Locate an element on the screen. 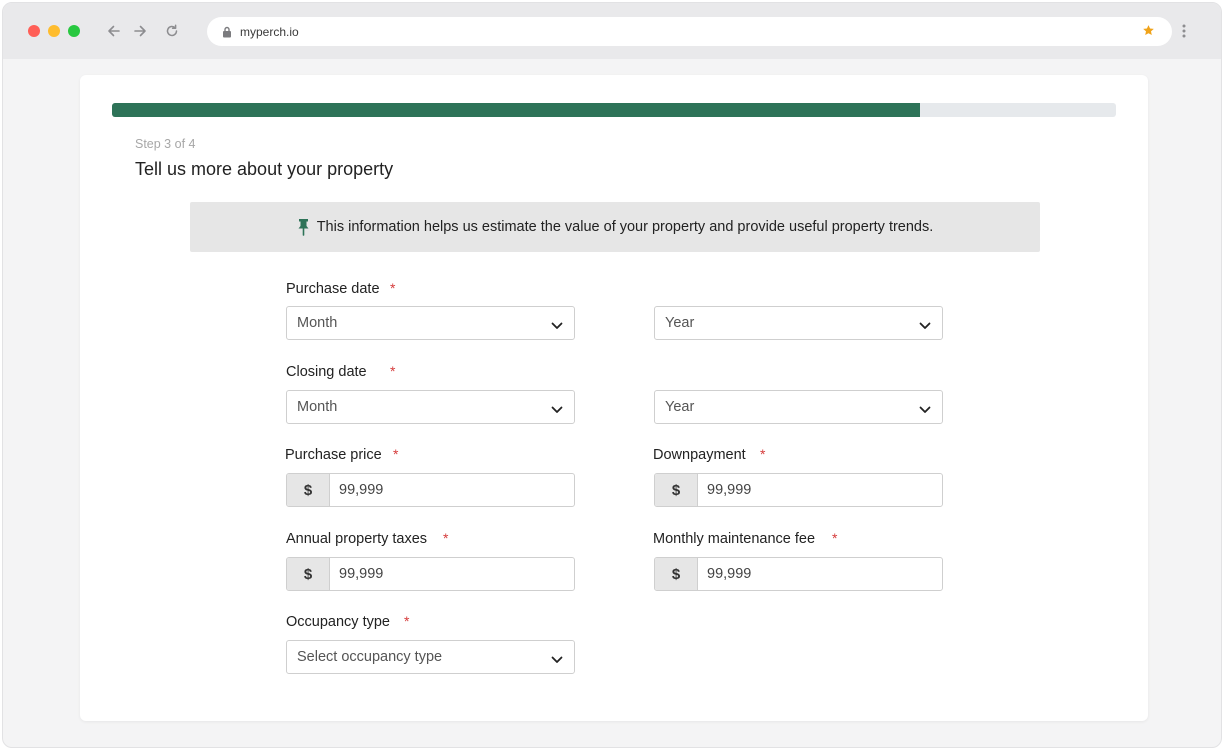 The height and width of the screenshot is (750, 1224). step-indicator: Step 3 of 4 is located at coordinates (165, 144).